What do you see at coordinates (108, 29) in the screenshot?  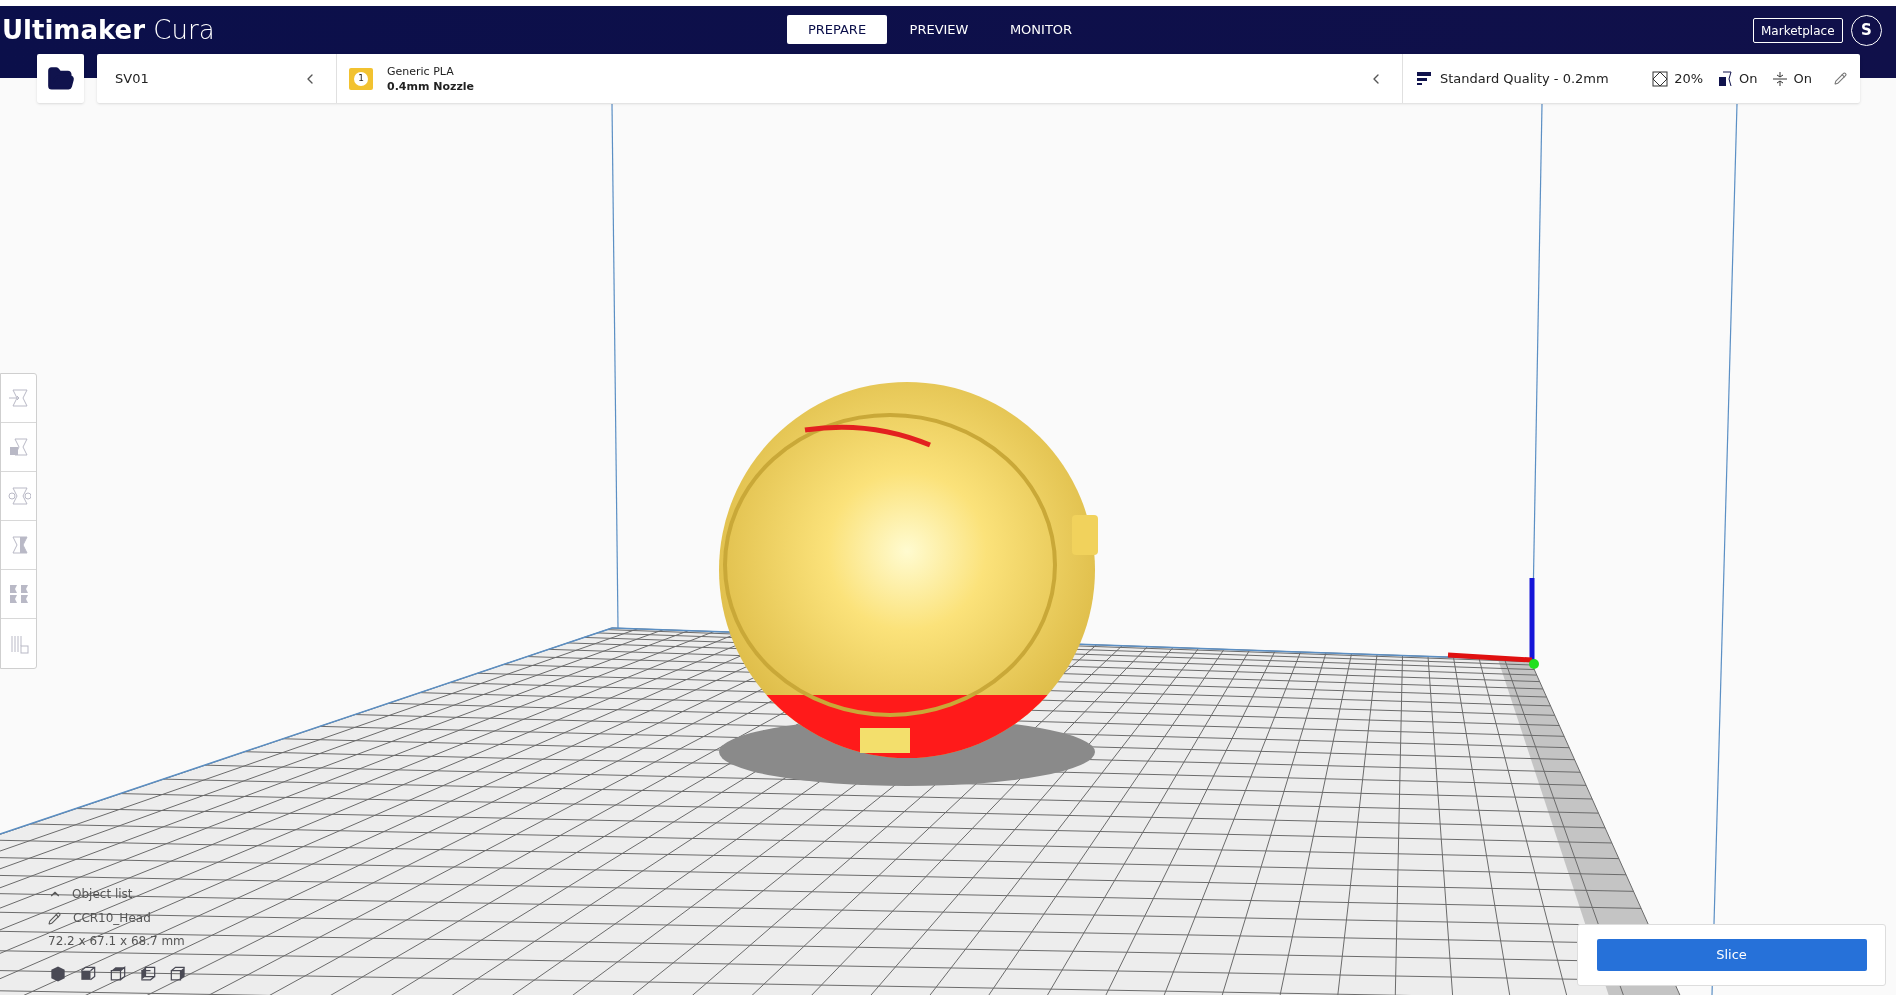 I see `app-logo: Ultimaker Cura` at bounding box center [108, 29].